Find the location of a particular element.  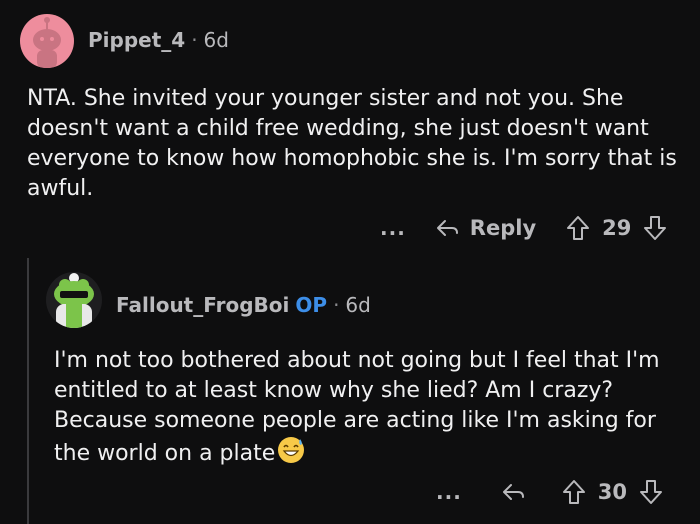

username: Fallout_FrogBoi is located at coordinates (202, 305).